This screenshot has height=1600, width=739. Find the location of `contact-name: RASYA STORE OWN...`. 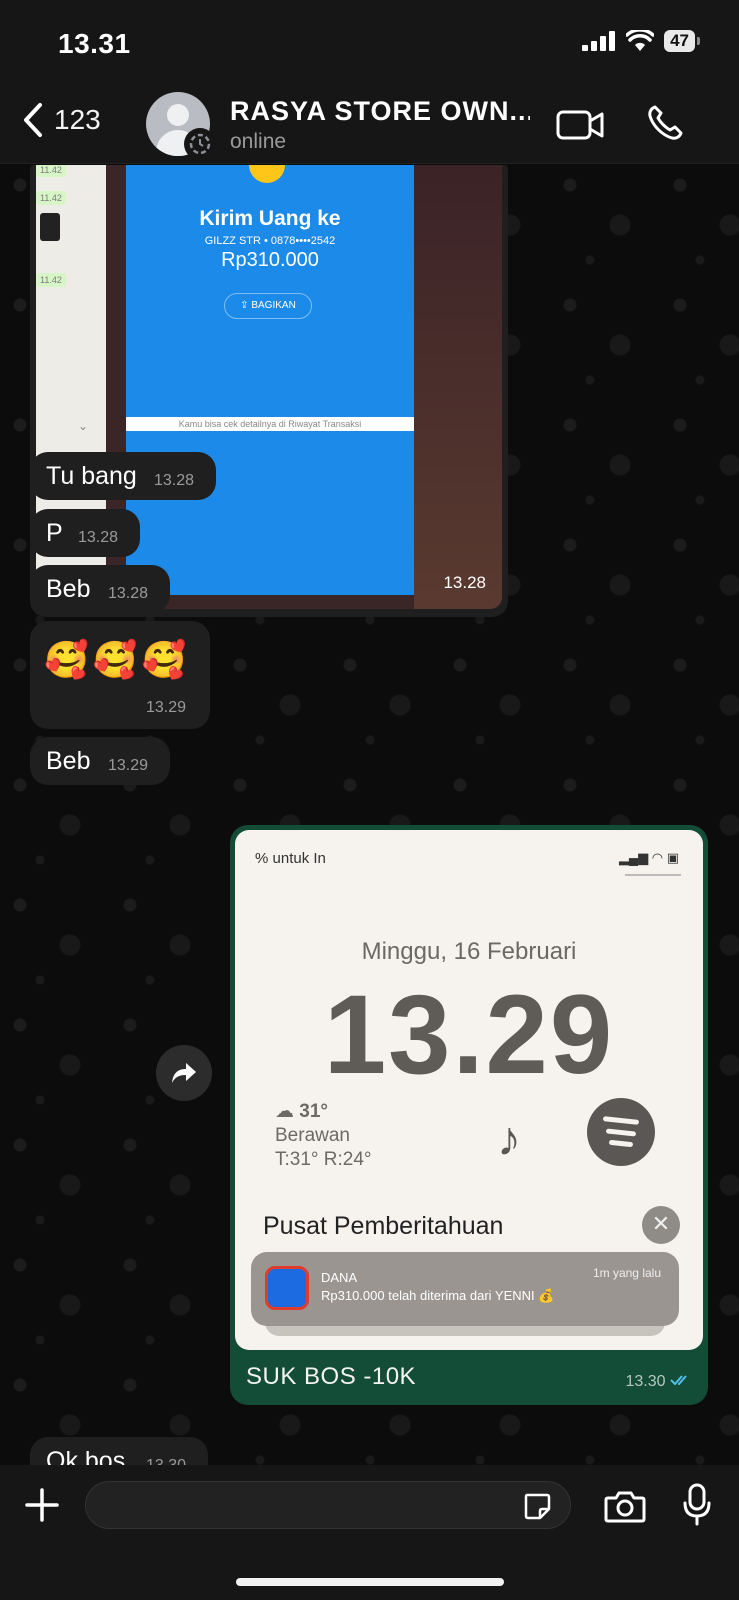

contact-name: RASYA STORE OWN... is located at coordinates (380, 111).